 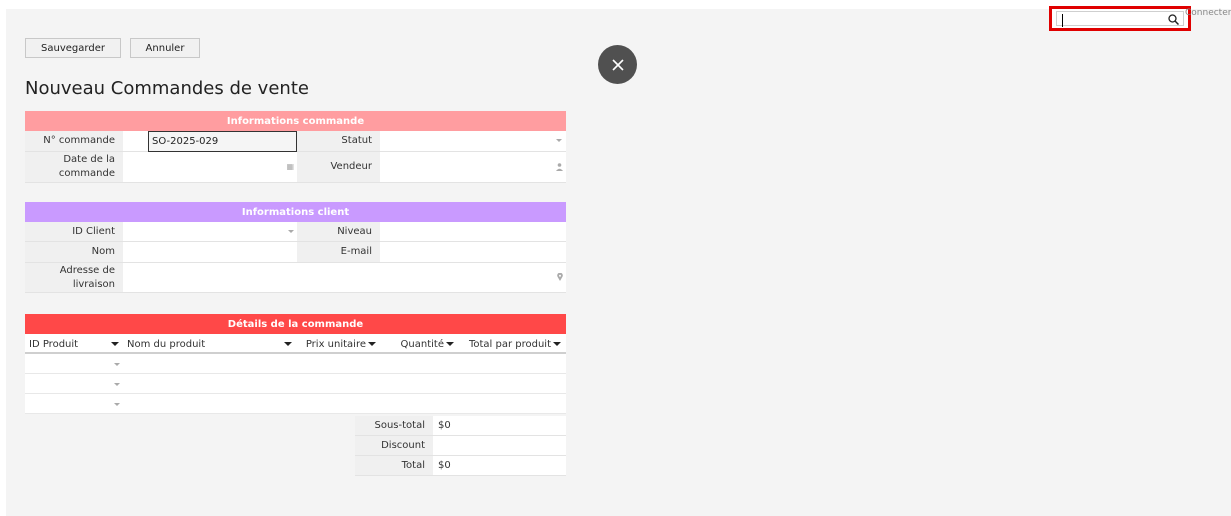 I want to click on calendar-icon: ▦, so click(x=290, y=166).